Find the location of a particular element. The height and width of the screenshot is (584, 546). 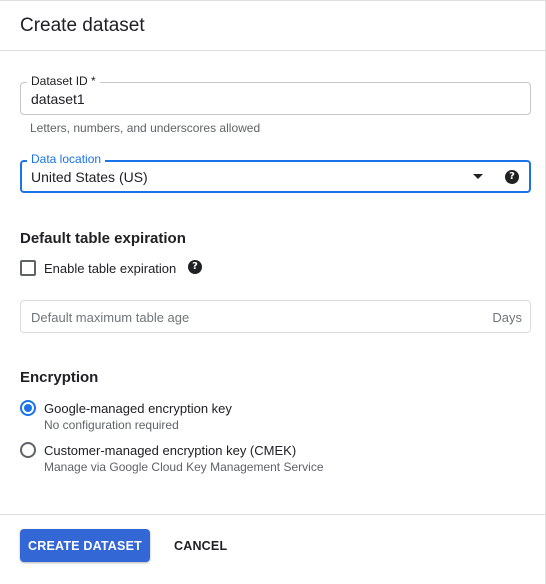

cancel-button: CANCEL is located at coordinates (200, 545).